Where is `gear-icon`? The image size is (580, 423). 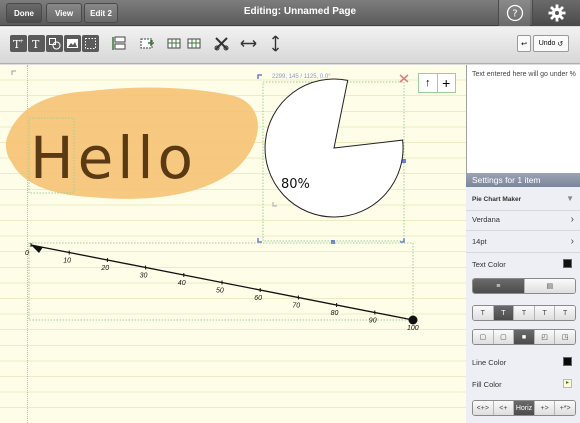 gear-icon is located at coordinates (556, 13).